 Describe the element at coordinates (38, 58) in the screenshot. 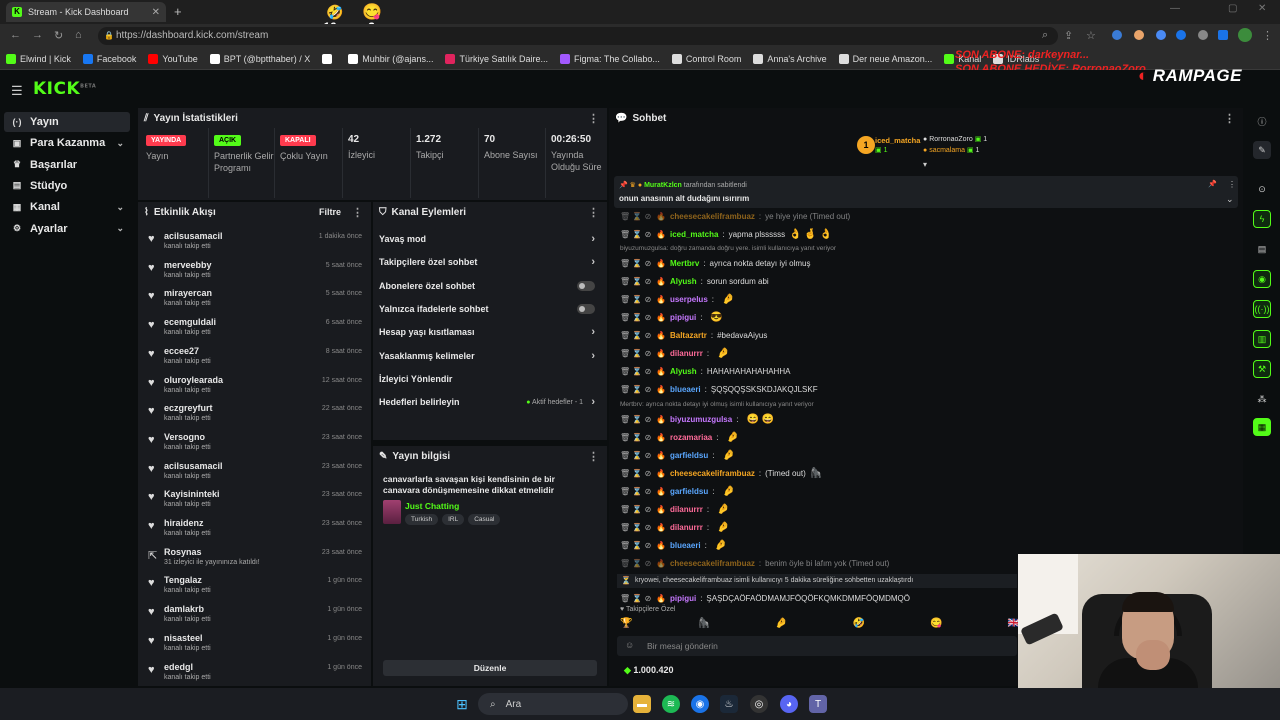

I see `bookmark-item: Elwind | Kick` at that location.